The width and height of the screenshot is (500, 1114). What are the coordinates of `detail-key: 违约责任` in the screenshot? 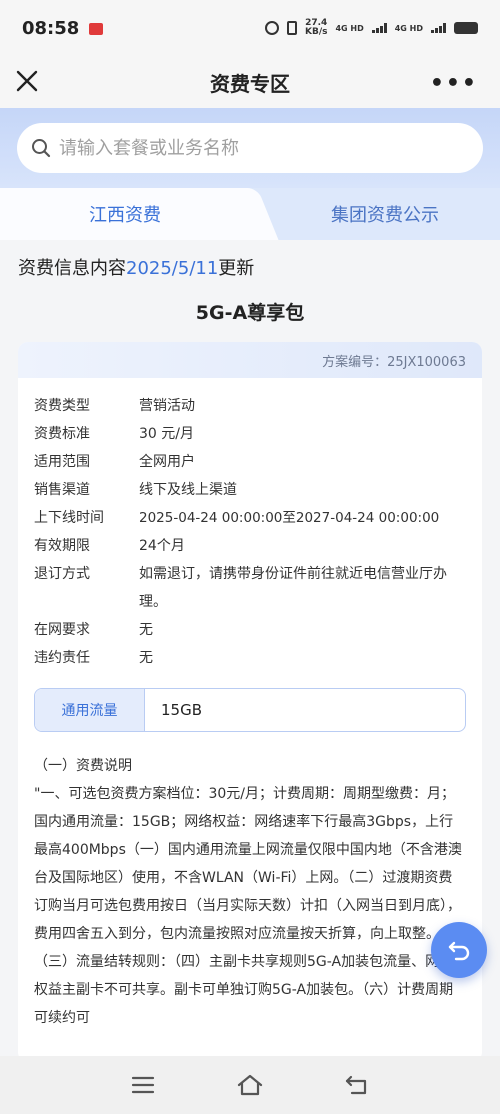 It's located at (62, 658).